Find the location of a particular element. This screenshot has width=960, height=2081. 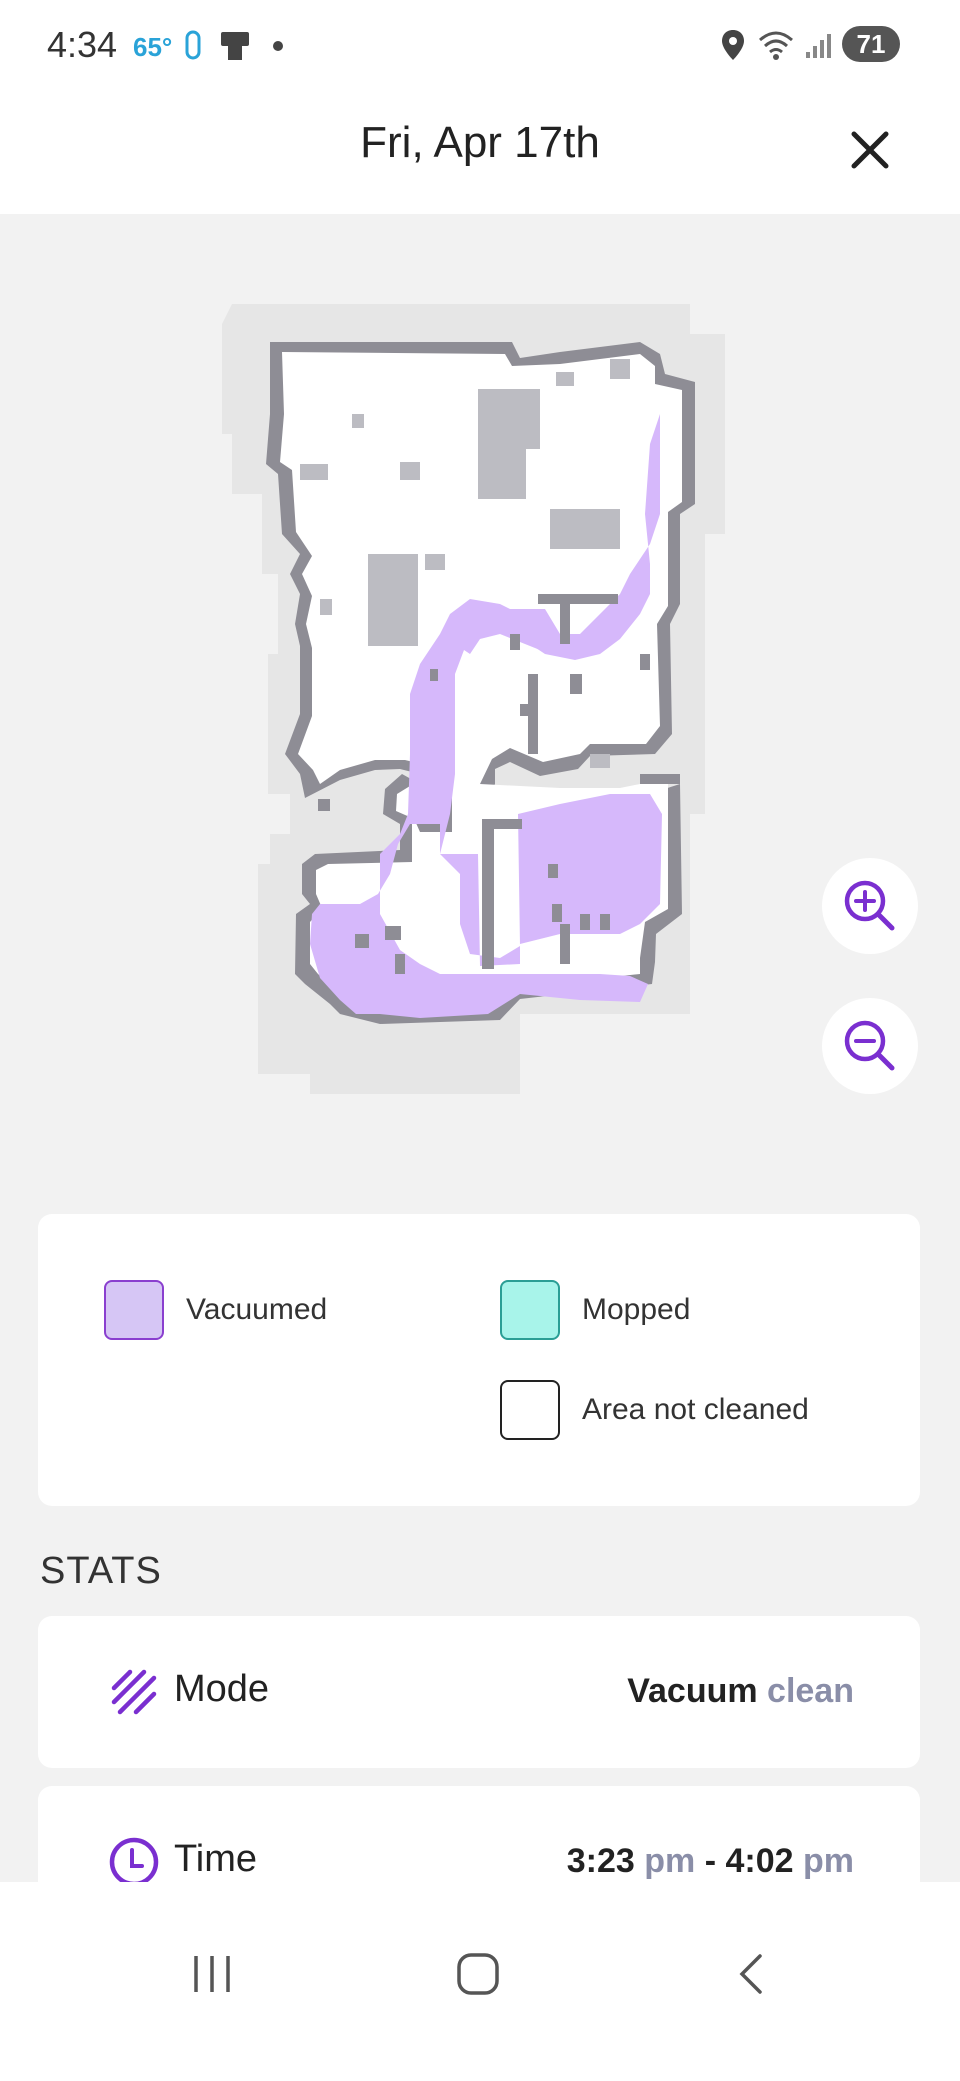

status-temperature: 65° is located at coordinates (153, 47).